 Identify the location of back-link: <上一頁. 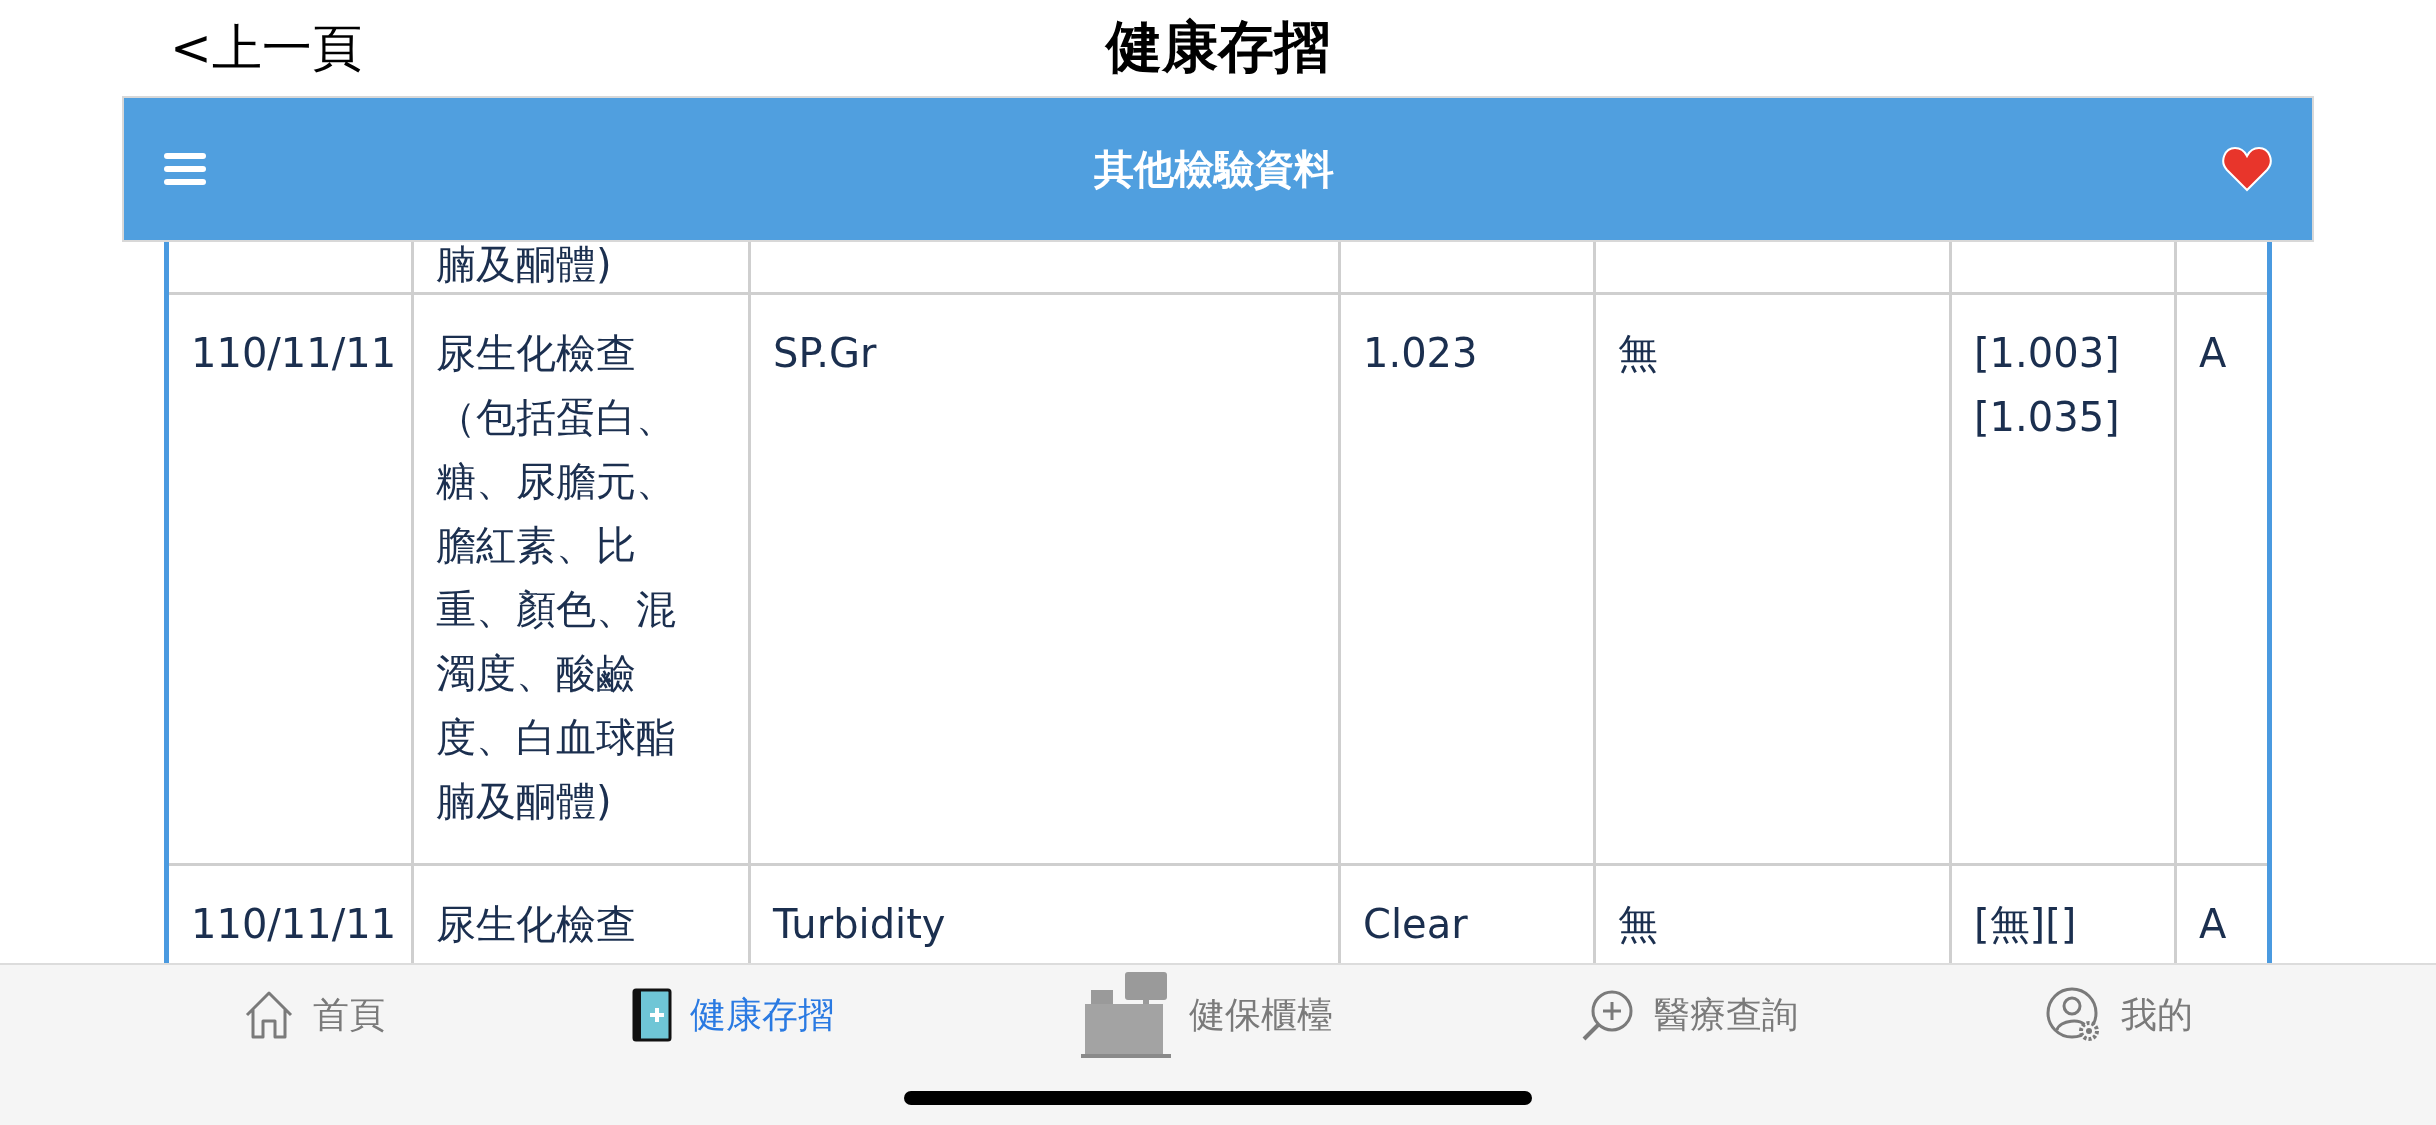
(266, 48).